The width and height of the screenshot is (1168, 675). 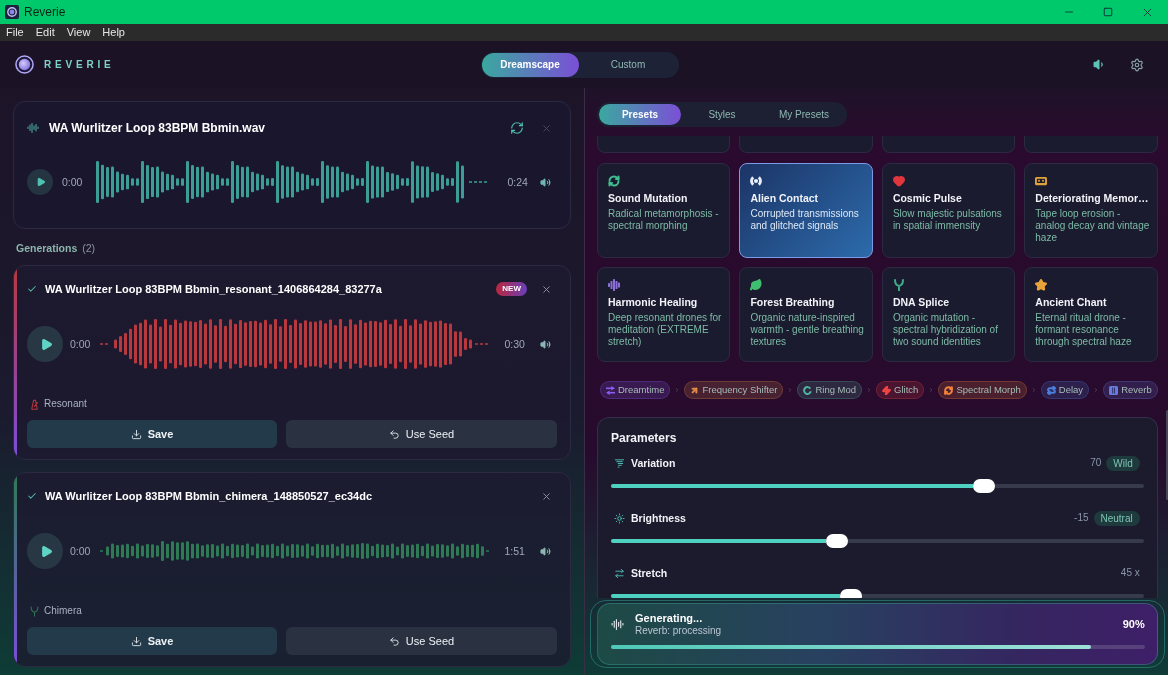 I want to click on file-name: WA Wurlitzer Loop 83BPM Bbmin.wav, so click(x=157, y=128).